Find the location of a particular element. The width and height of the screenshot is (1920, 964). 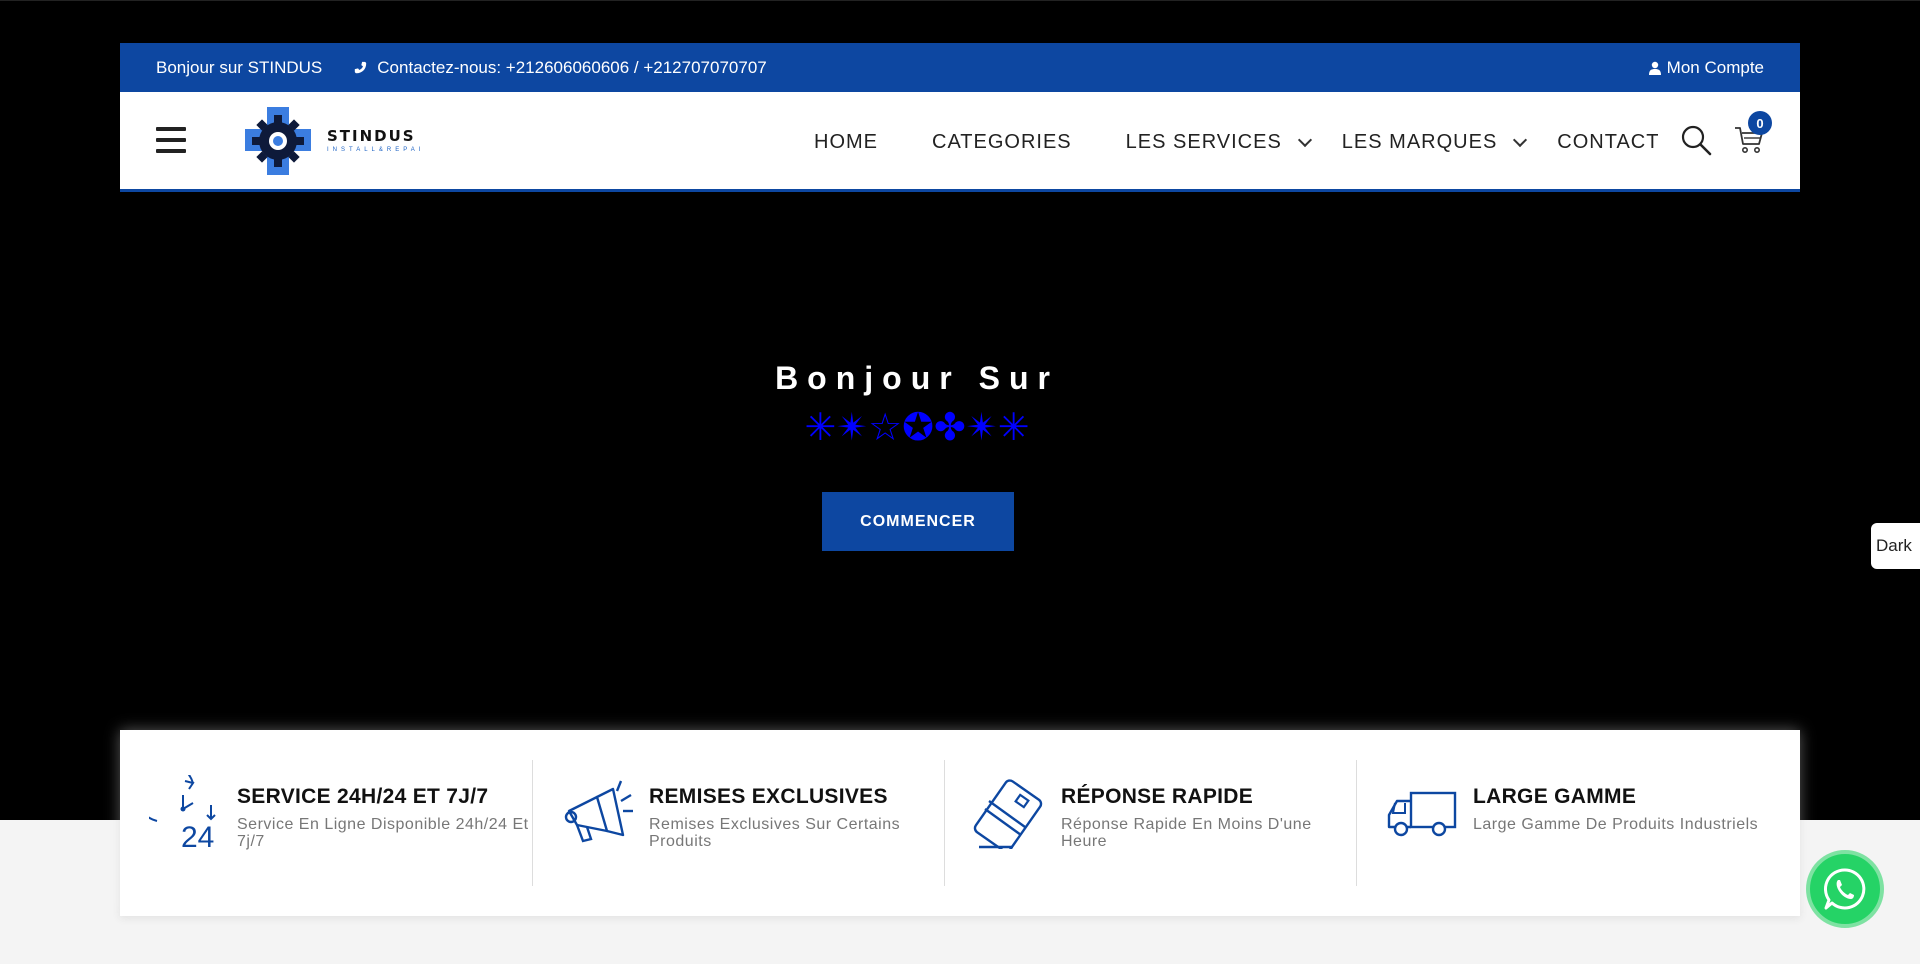

whatsapp-button is located at coordinates (1845, 889).